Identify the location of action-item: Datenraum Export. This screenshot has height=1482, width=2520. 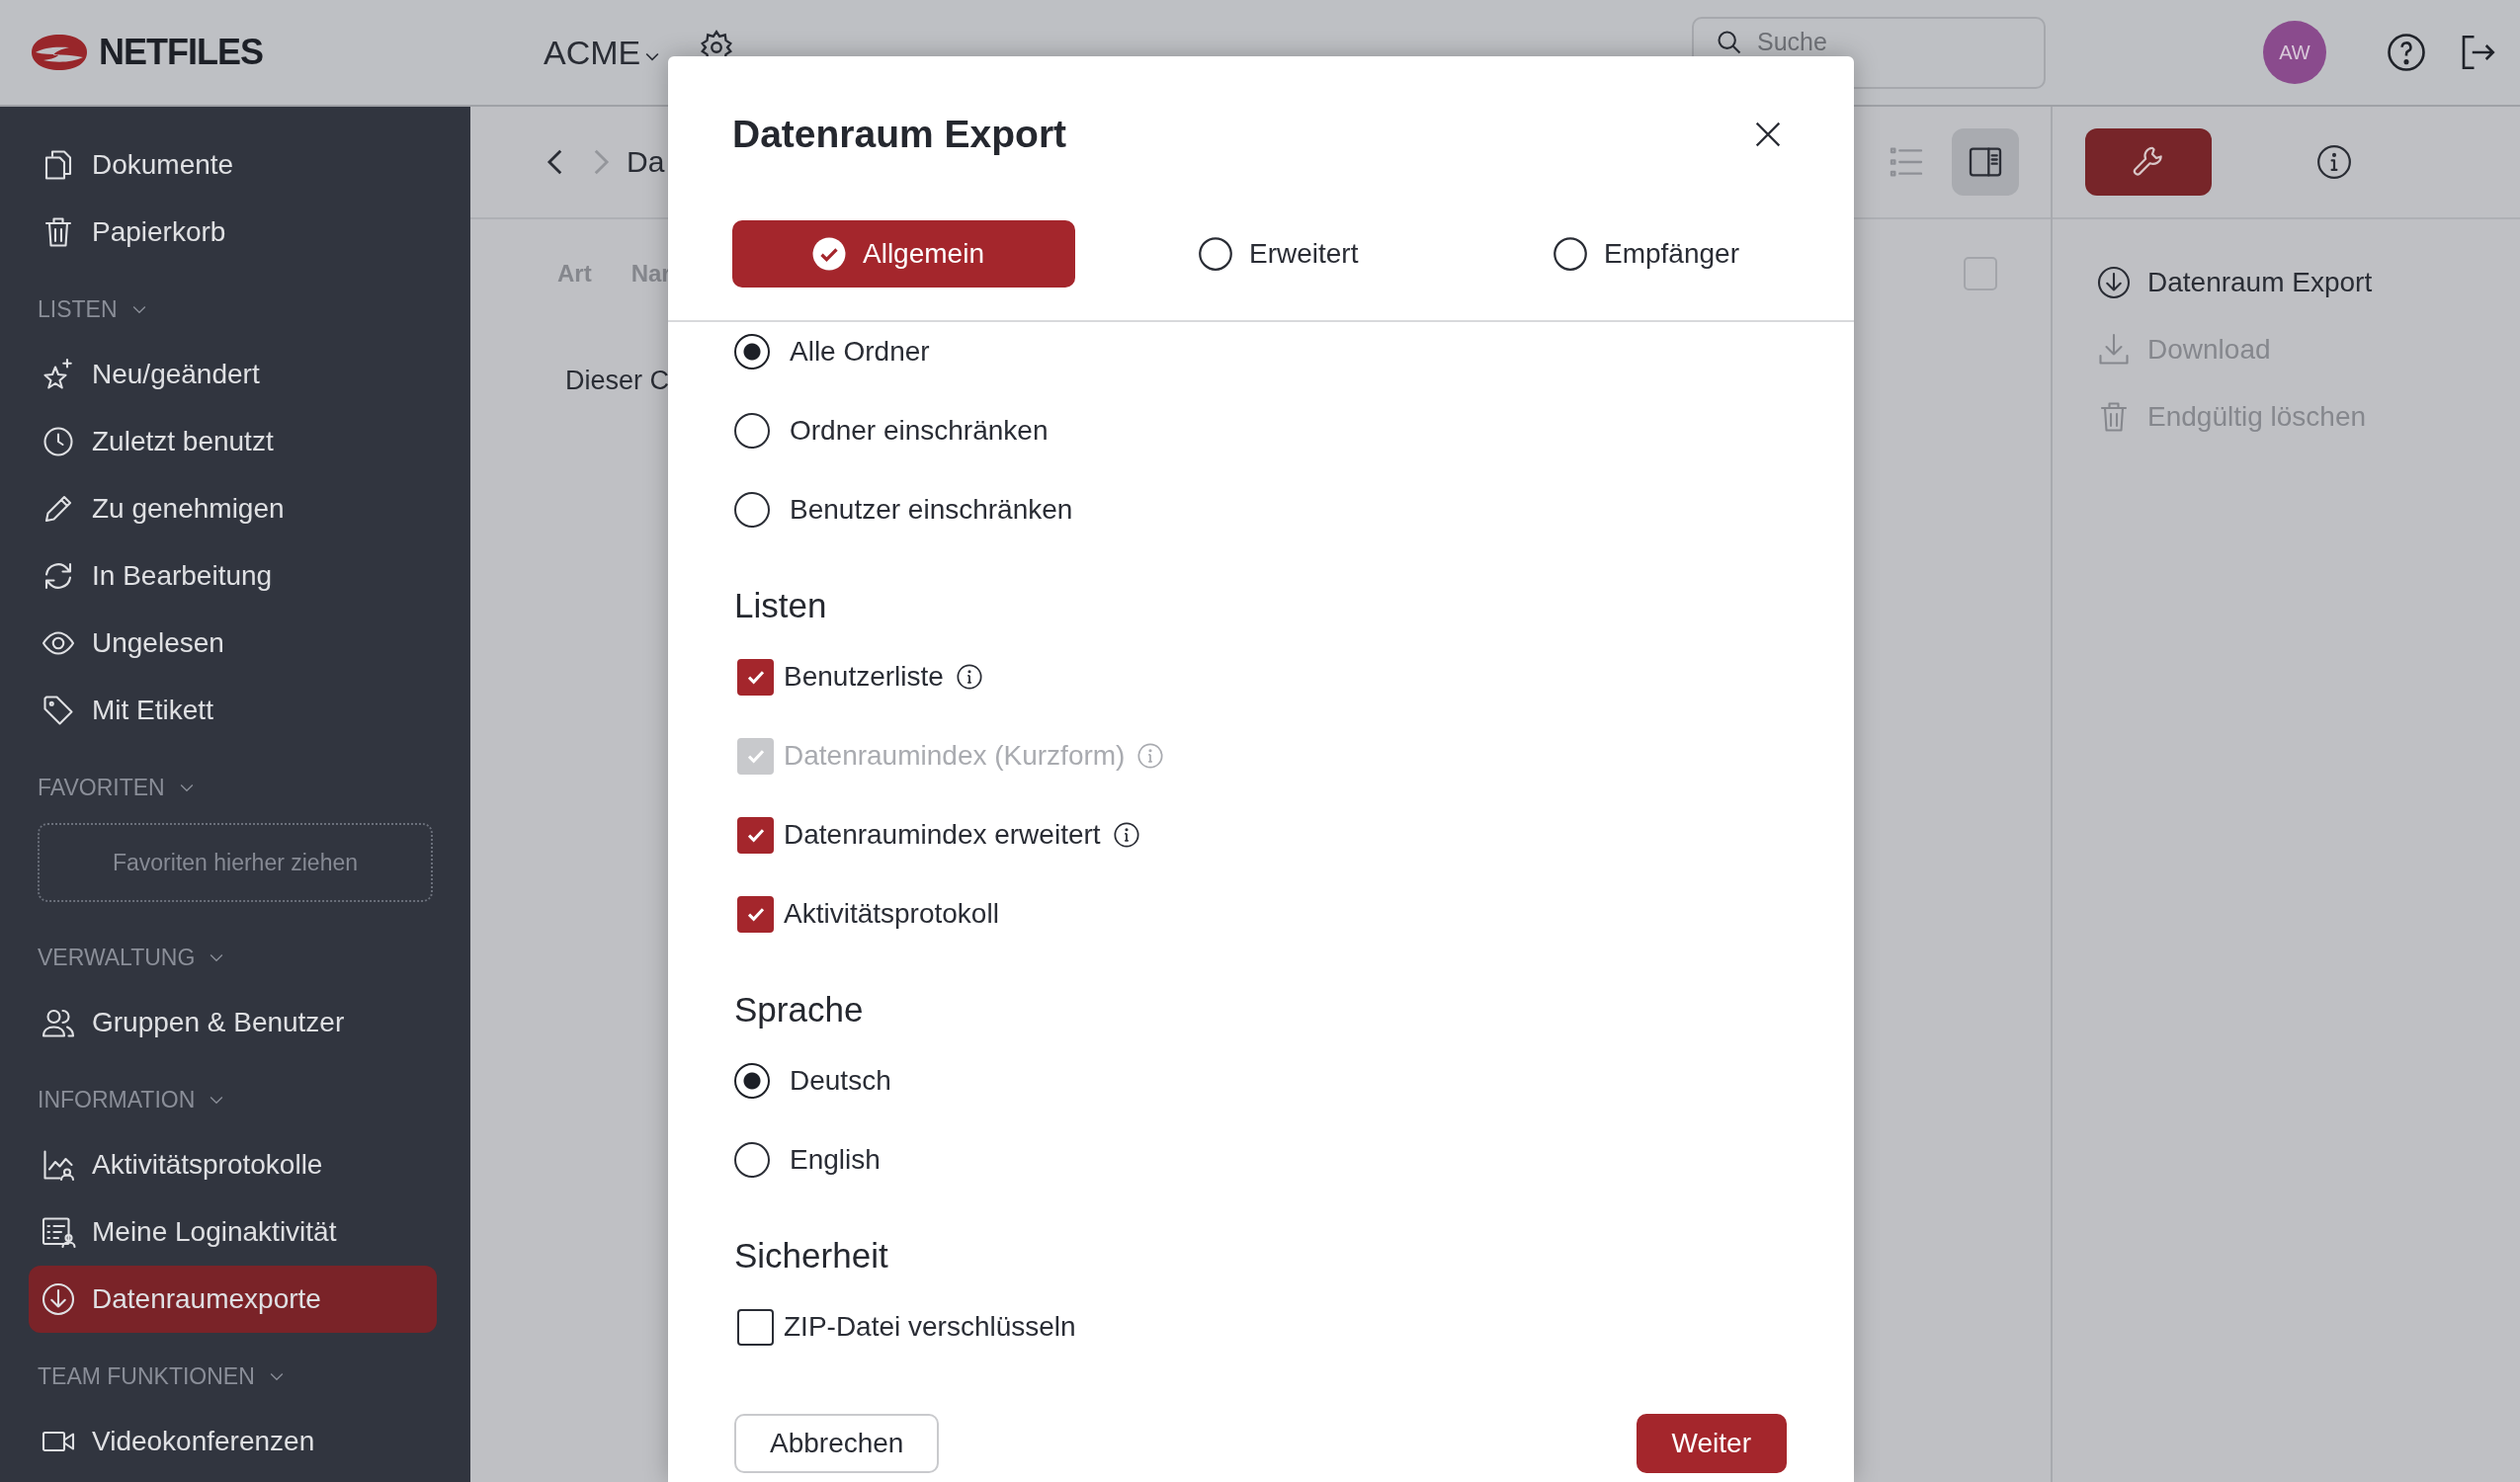
(2308, 282).